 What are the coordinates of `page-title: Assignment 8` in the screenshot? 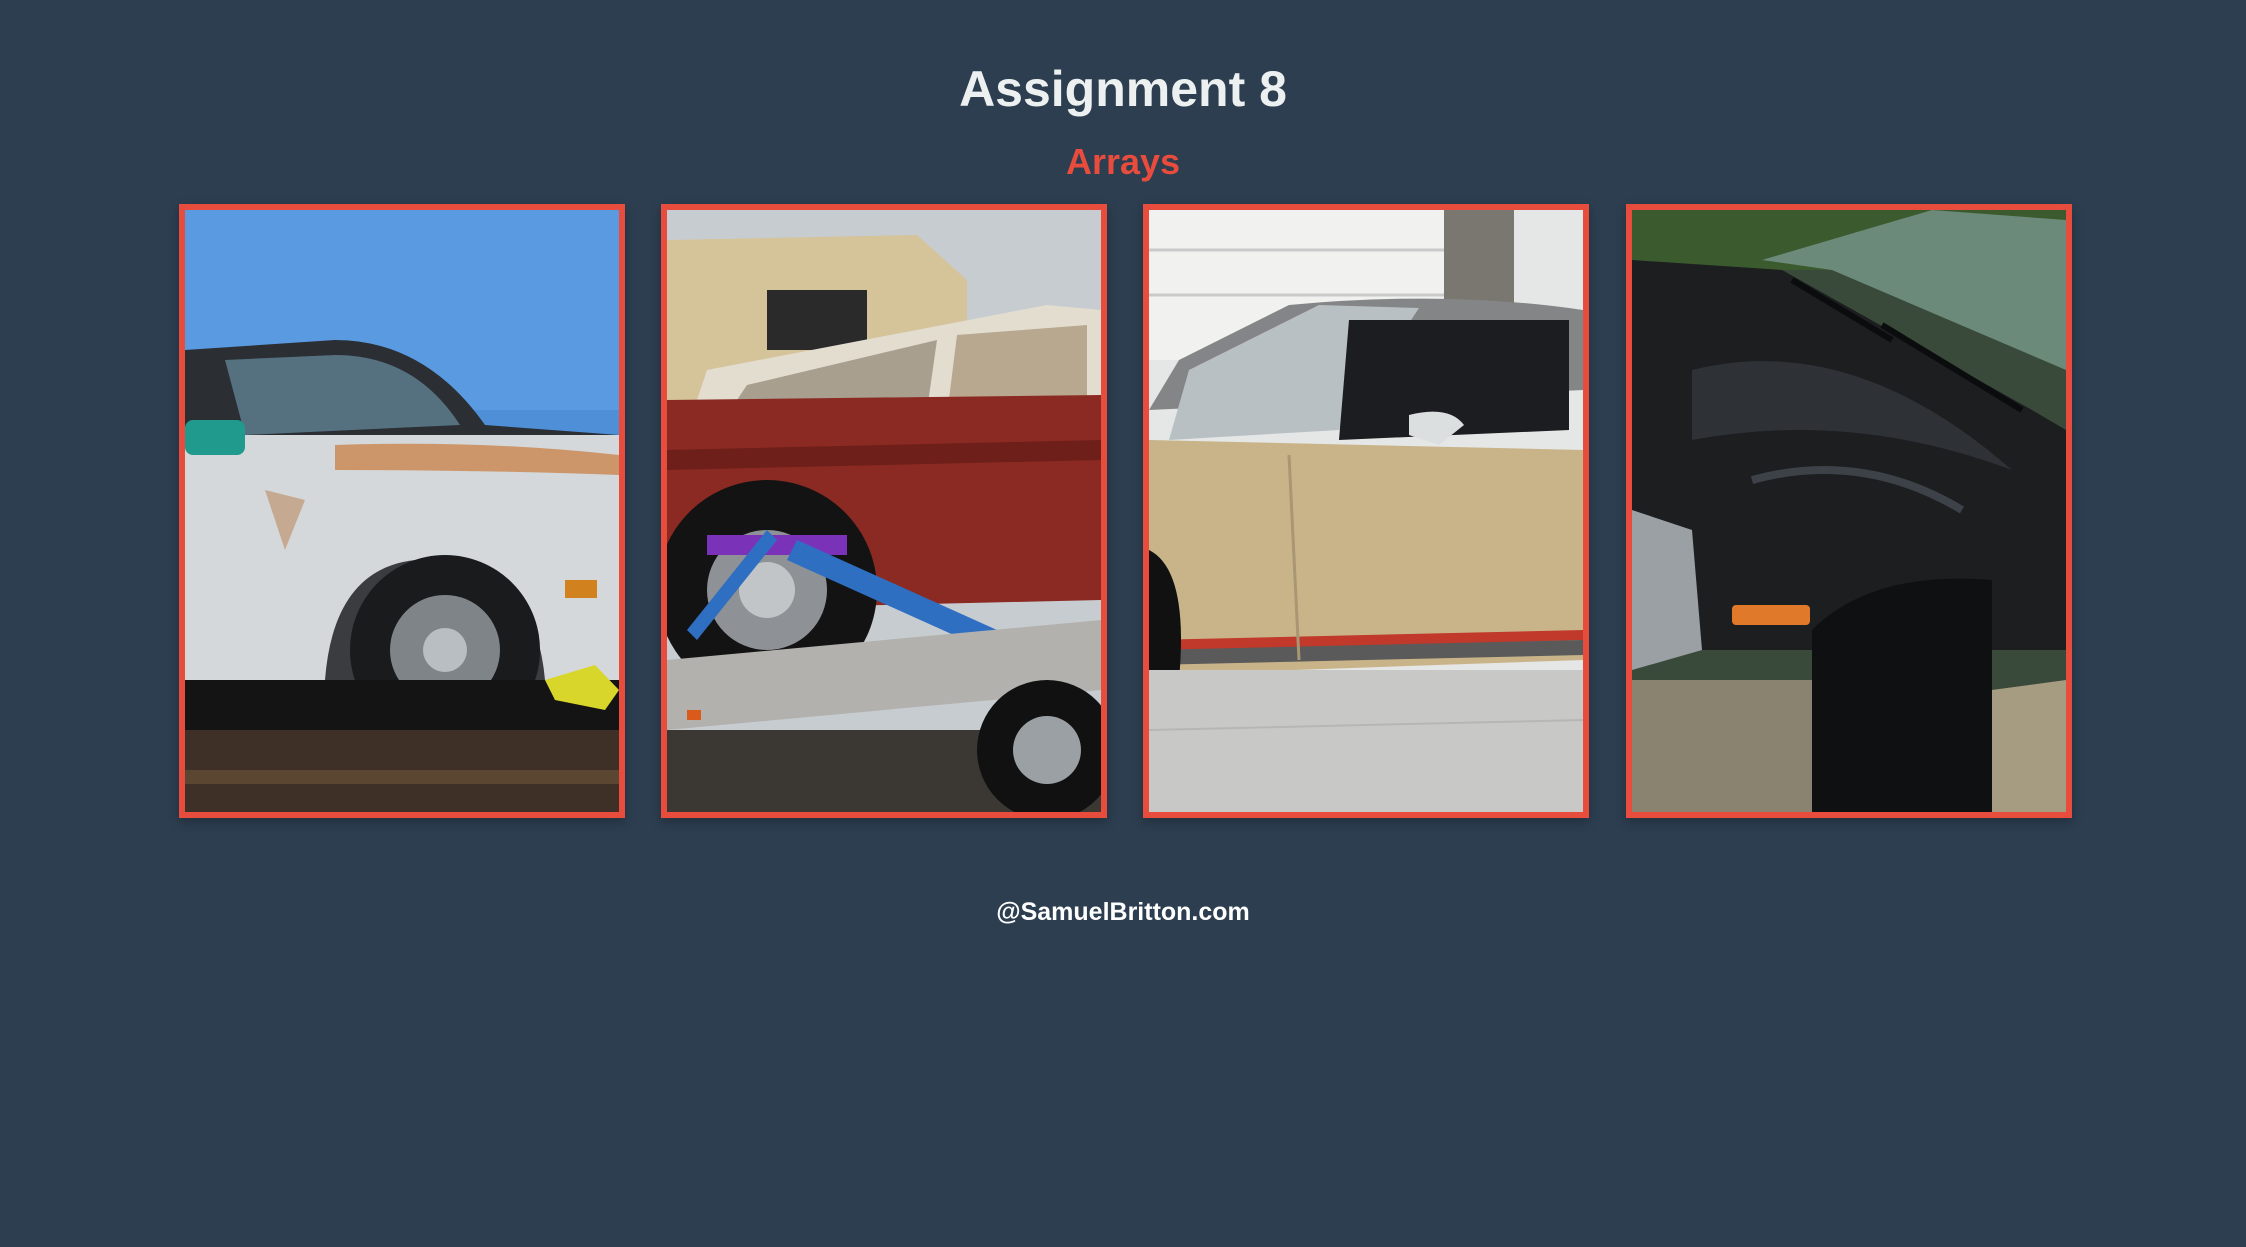 It's located at (1123, 88).